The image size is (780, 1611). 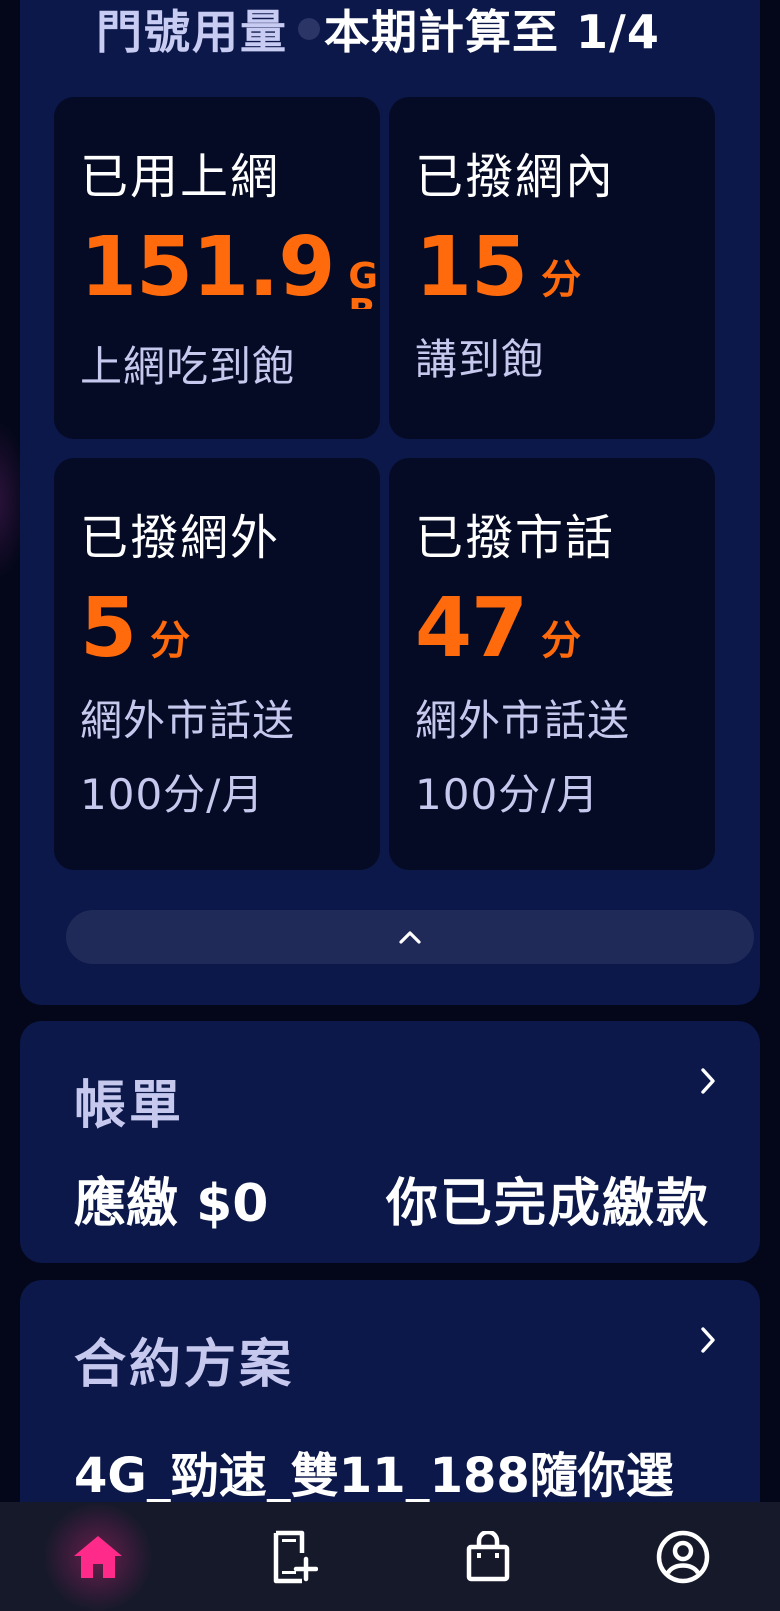 What do you see at coordinates (180, 538) in the screenshot?
I see `card-label: 已撥網外` at bounding box center [180, 538].